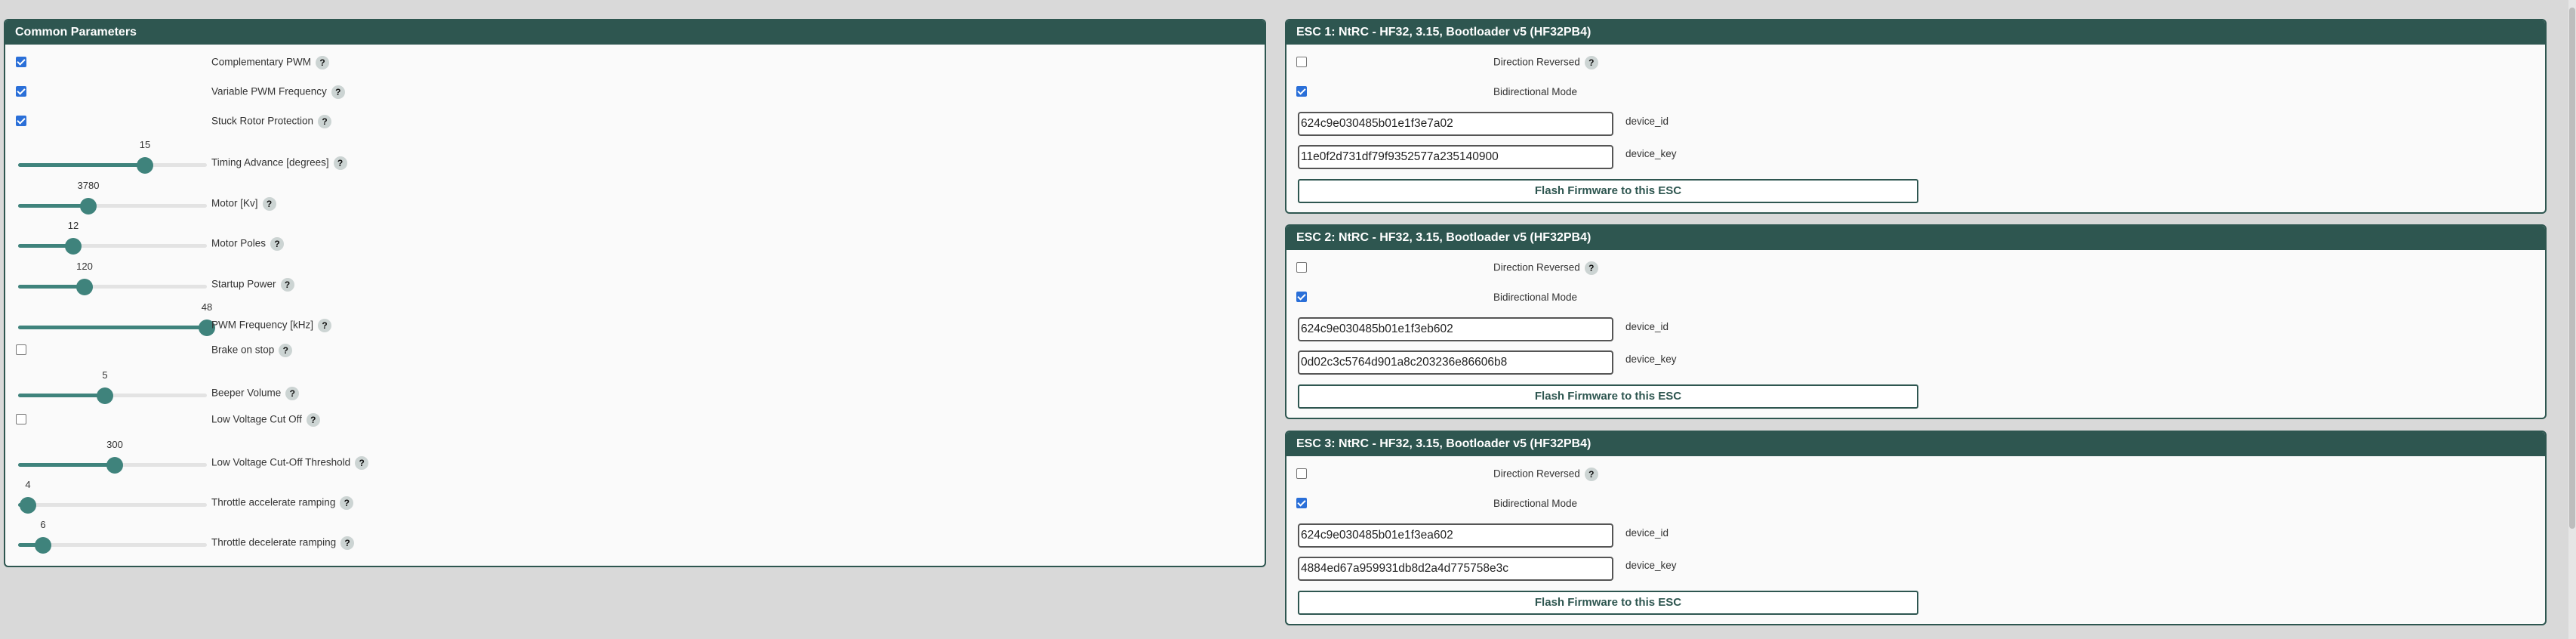 The width and height of the screenshot is (2576, 639). Describe the element at coordinates (1455, 569) in the screenshot. I see `device-key-input: 4884ed67a959931db8d2a4d775758e3c` at that location.